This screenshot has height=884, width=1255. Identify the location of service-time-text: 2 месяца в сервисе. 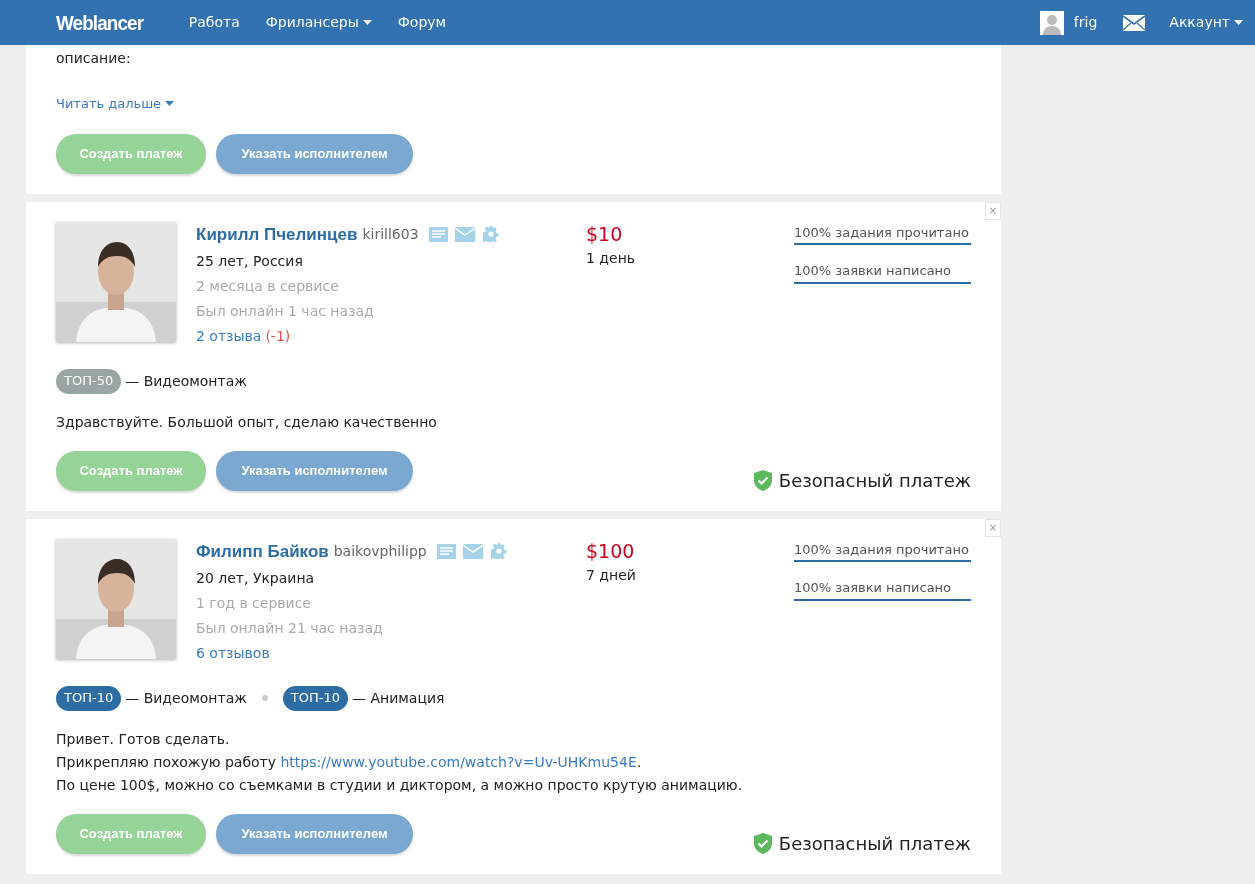
(268, 286).